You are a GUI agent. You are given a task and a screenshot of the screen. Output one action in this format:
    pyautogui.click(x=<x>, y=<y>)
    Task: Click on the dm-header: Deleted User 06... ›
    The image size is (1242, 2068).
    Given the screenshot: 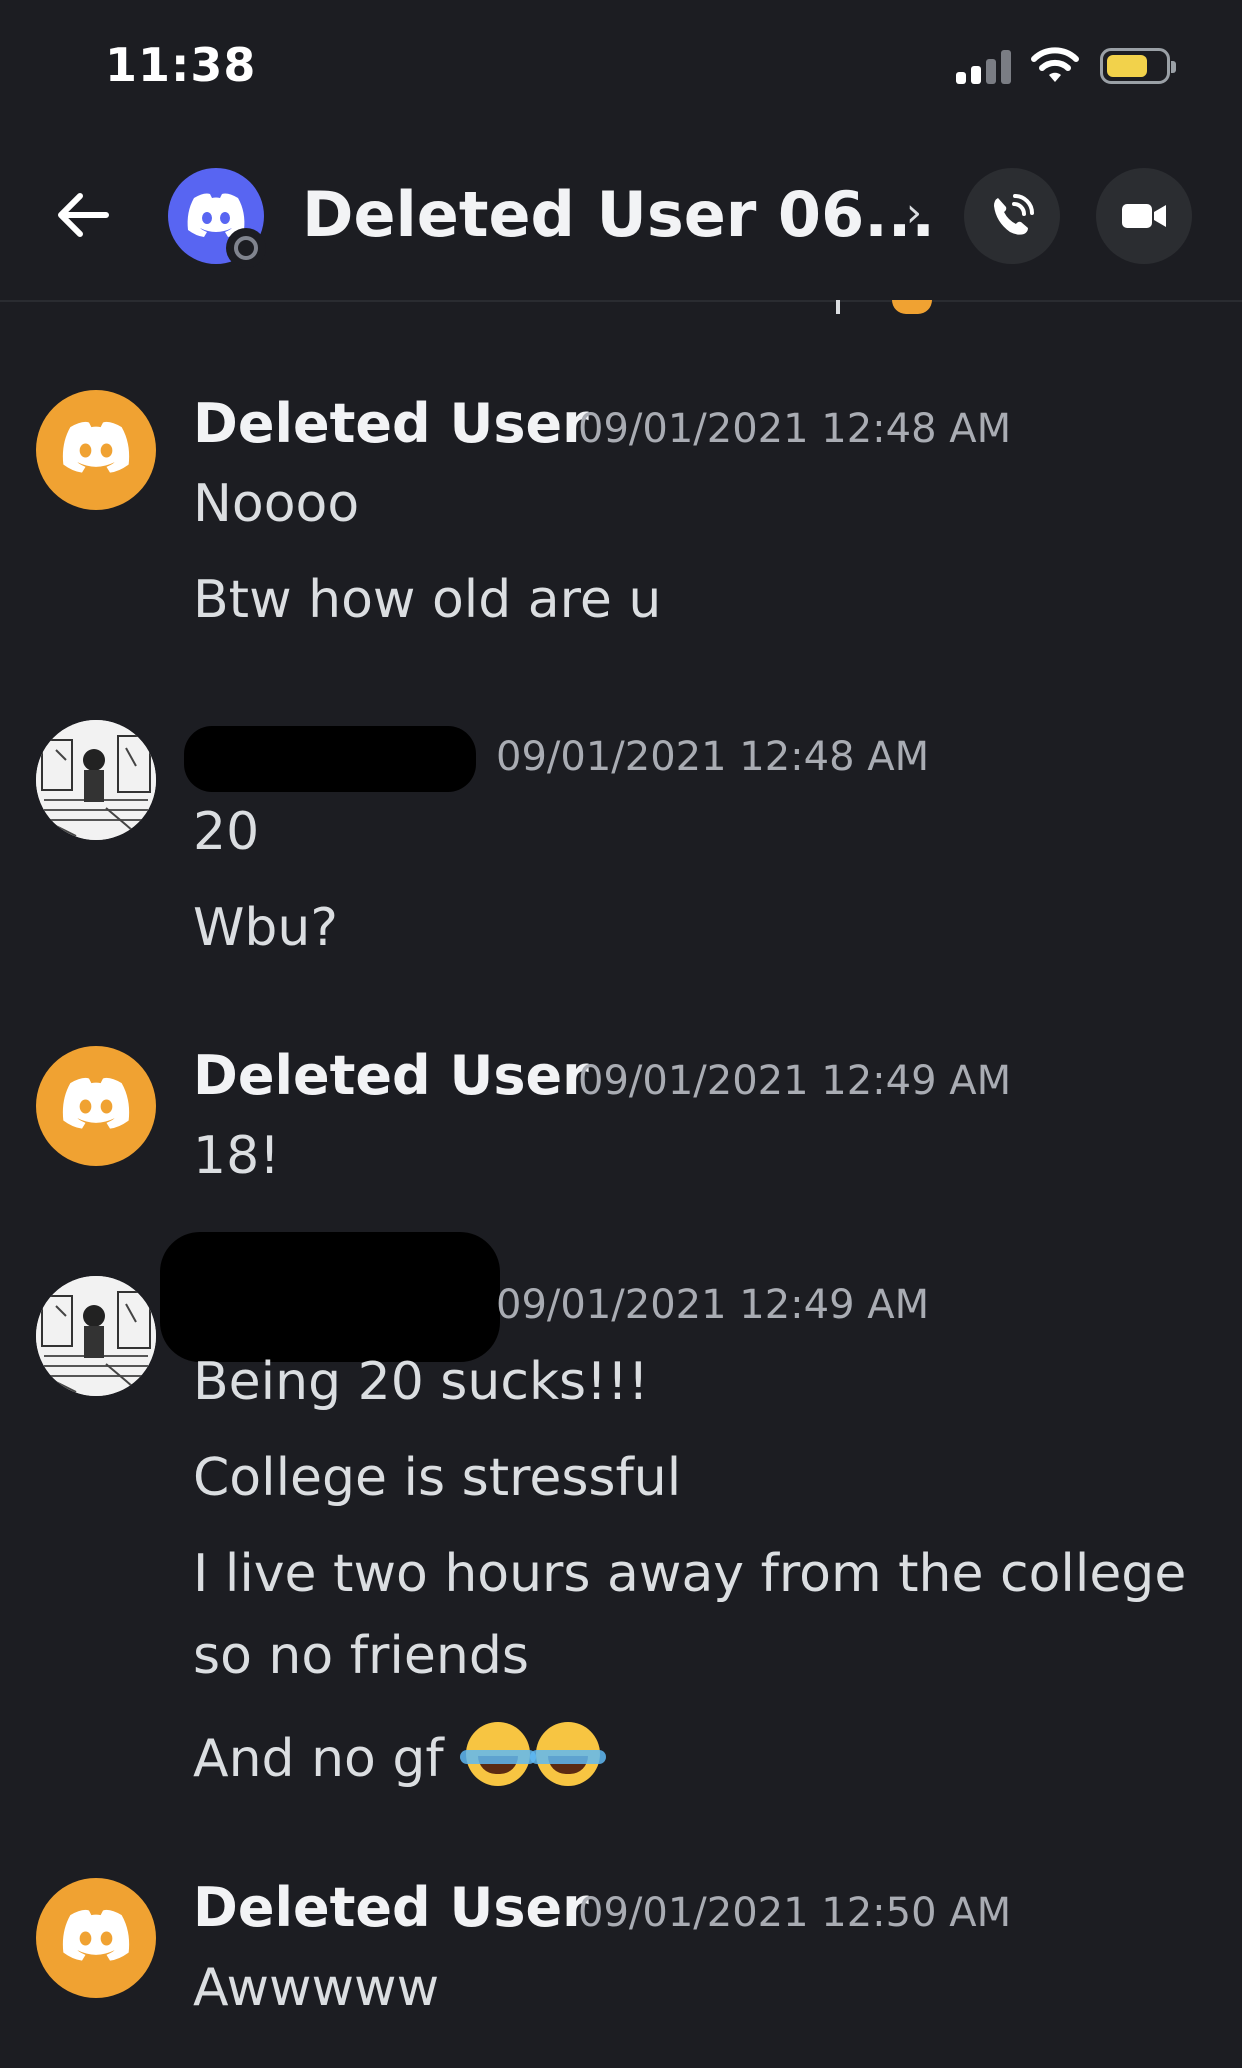 What is the action you would take?
    pyautogui.click(x=621, y=226)
    